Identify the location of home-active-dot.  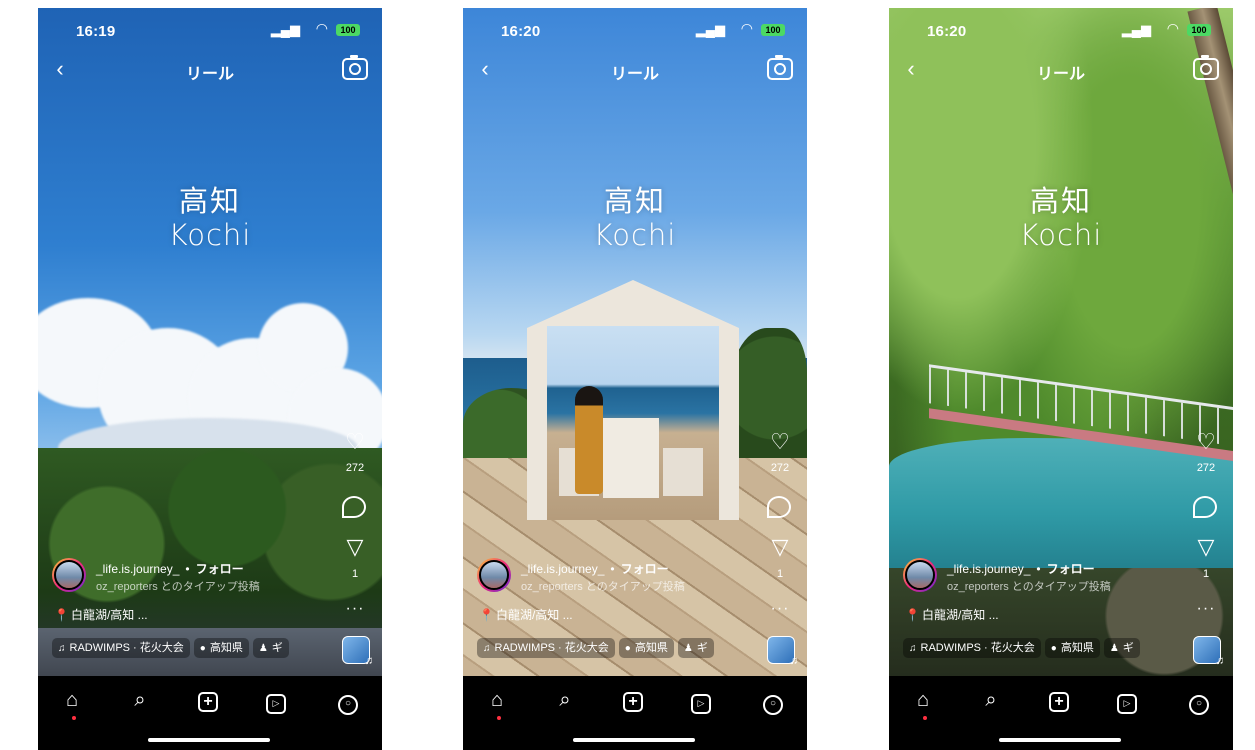
(74, 718).